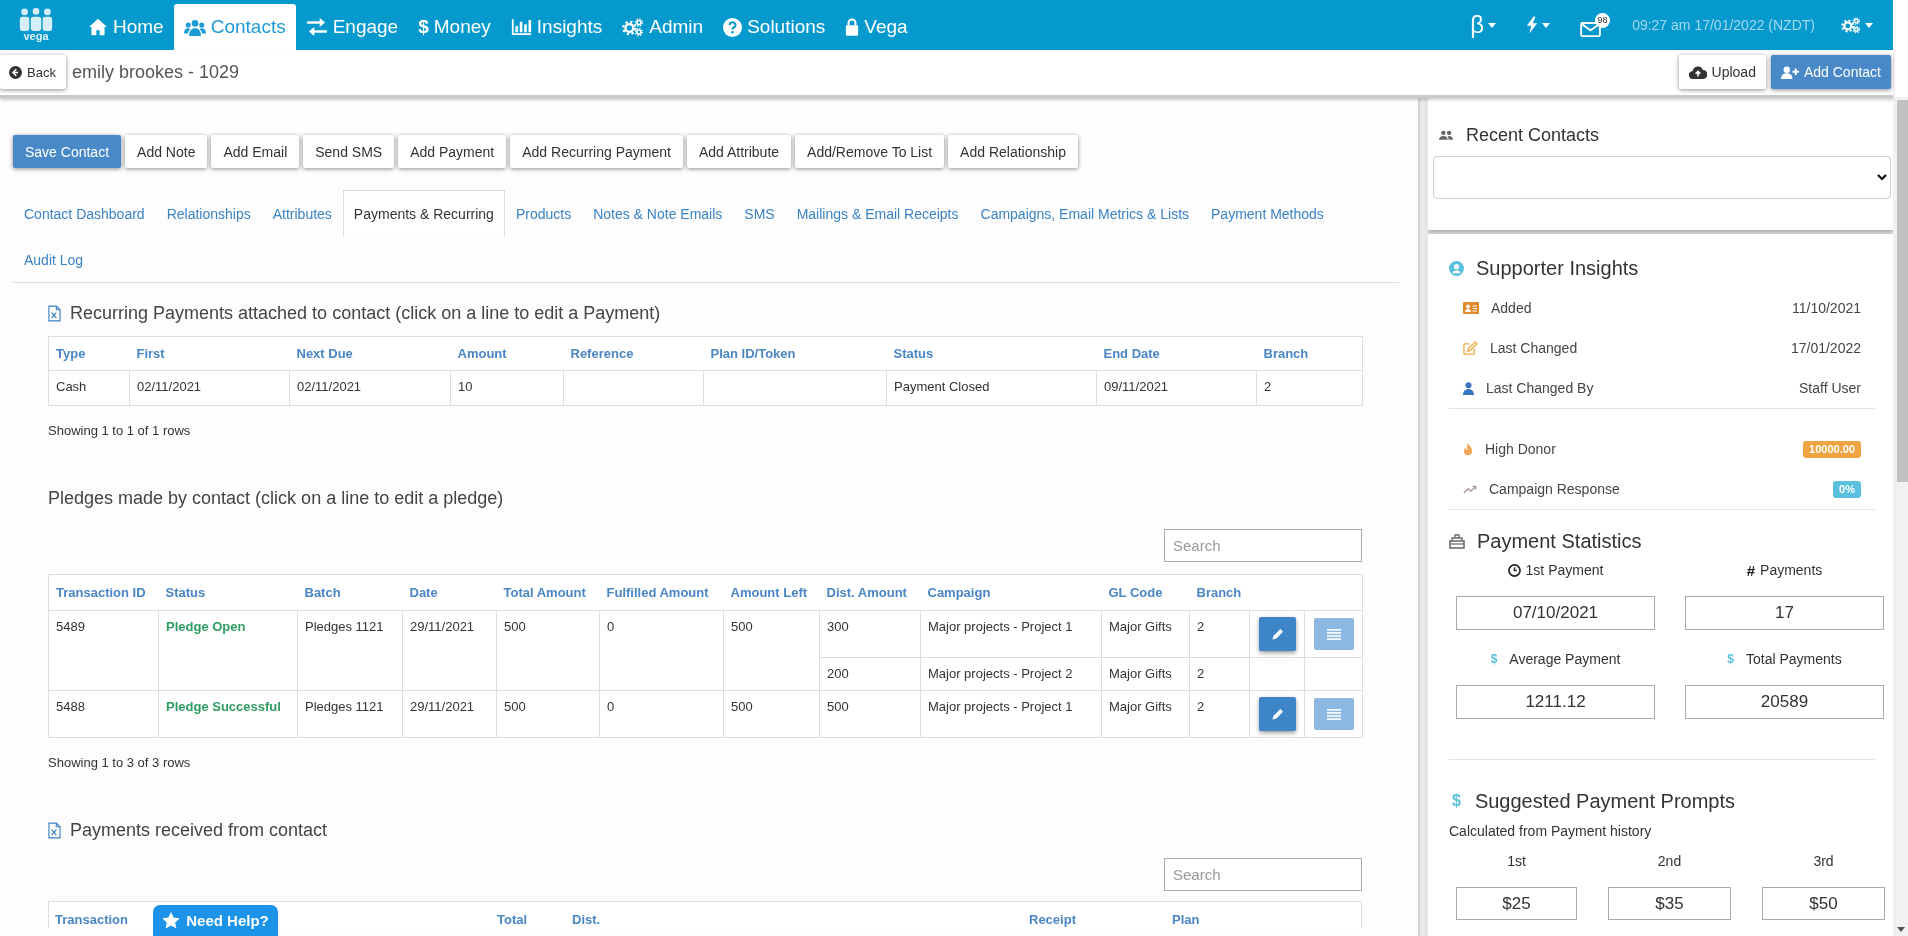  I want to click on clock-icon, so click(1514, 570).